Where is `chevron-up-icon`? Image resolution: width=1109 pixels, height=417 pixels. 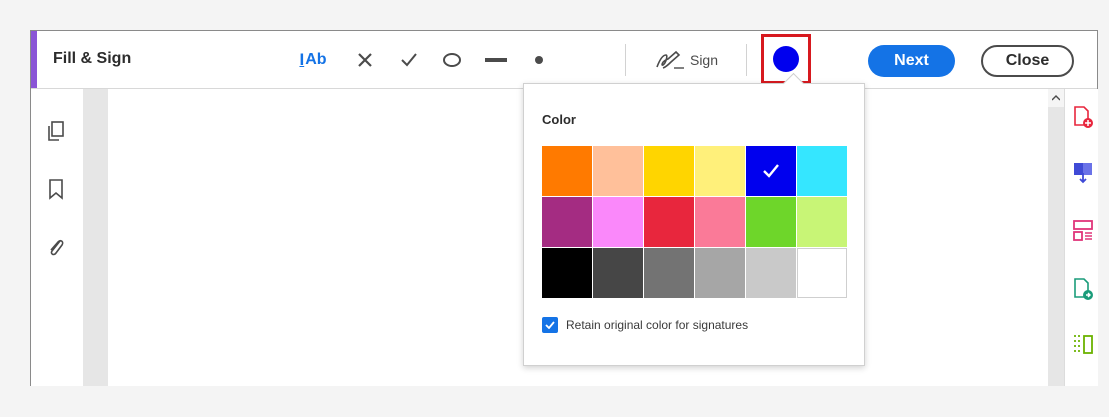
chevron-up-icon is located at coordinates (1056, 98).